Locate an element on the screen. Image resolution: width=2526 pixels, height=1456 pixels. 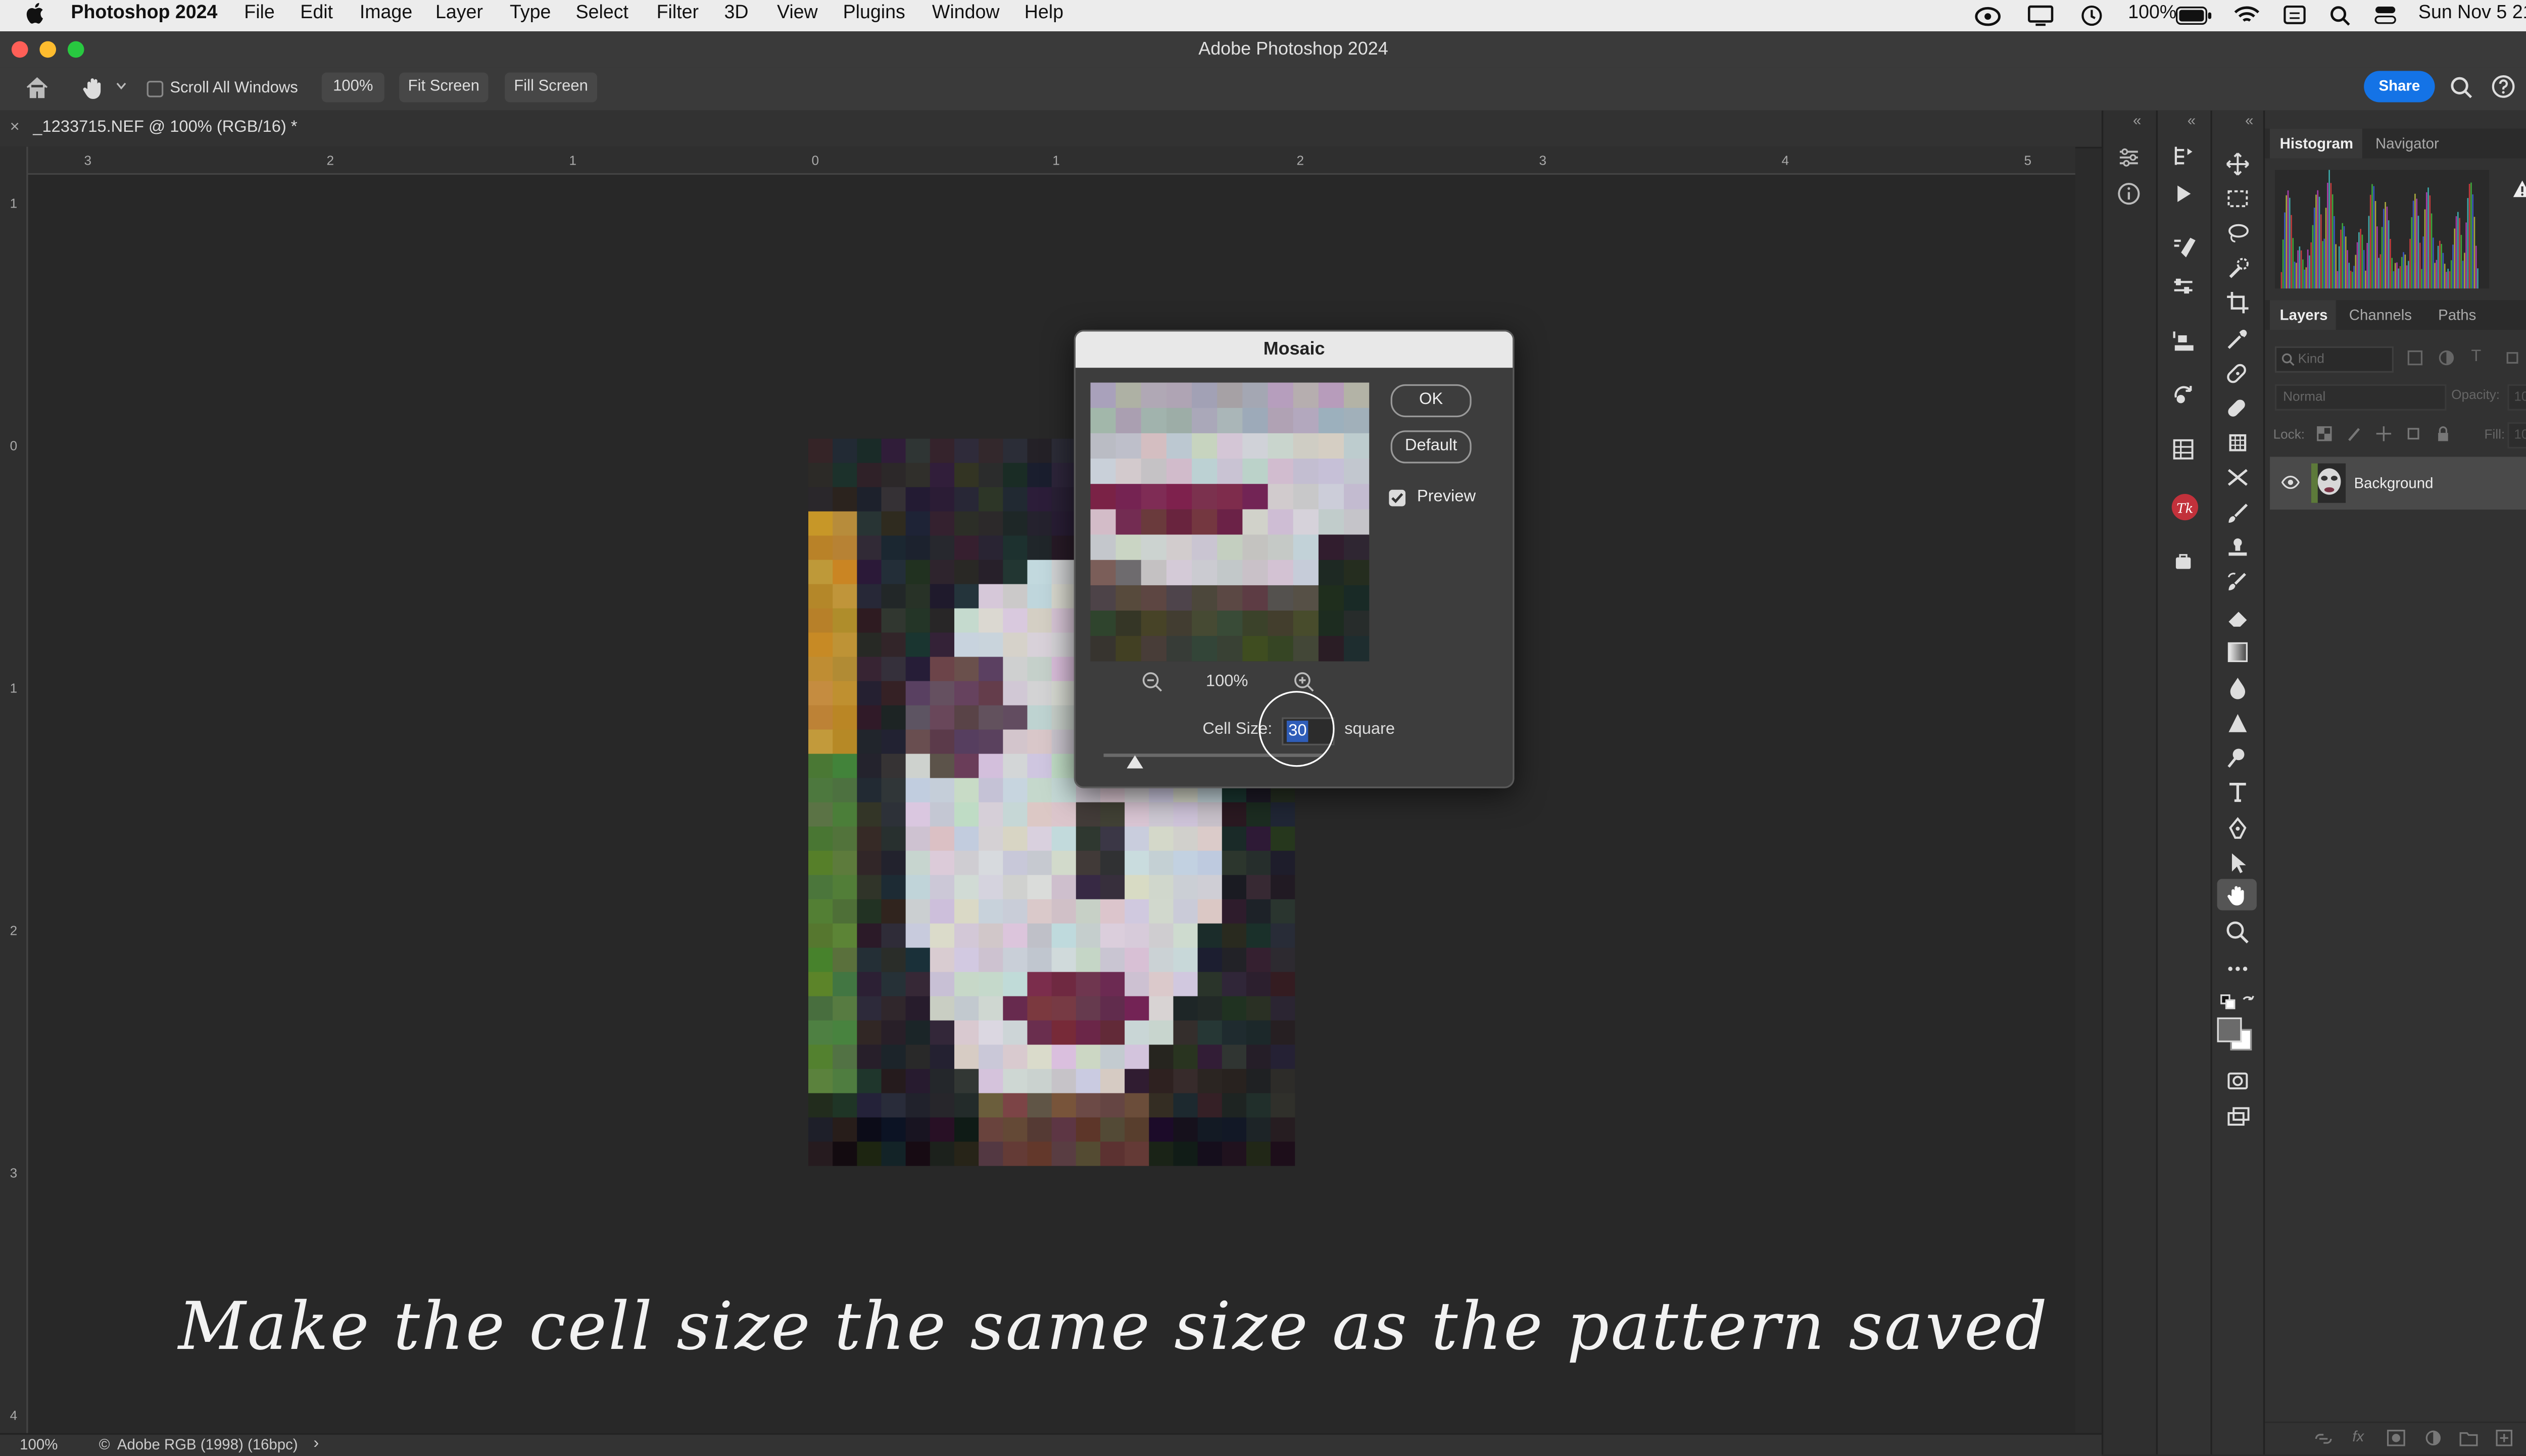
color-replacement-icon is located at coordinates (2183, 396).